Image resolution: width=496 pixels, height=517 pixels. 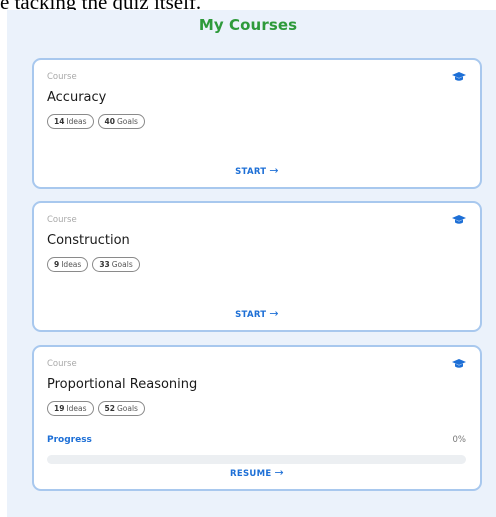 What do you see at coordinates (69, 440) in the screenshot?
I see `progress-label: Progress` at bounding box center [69, 440].